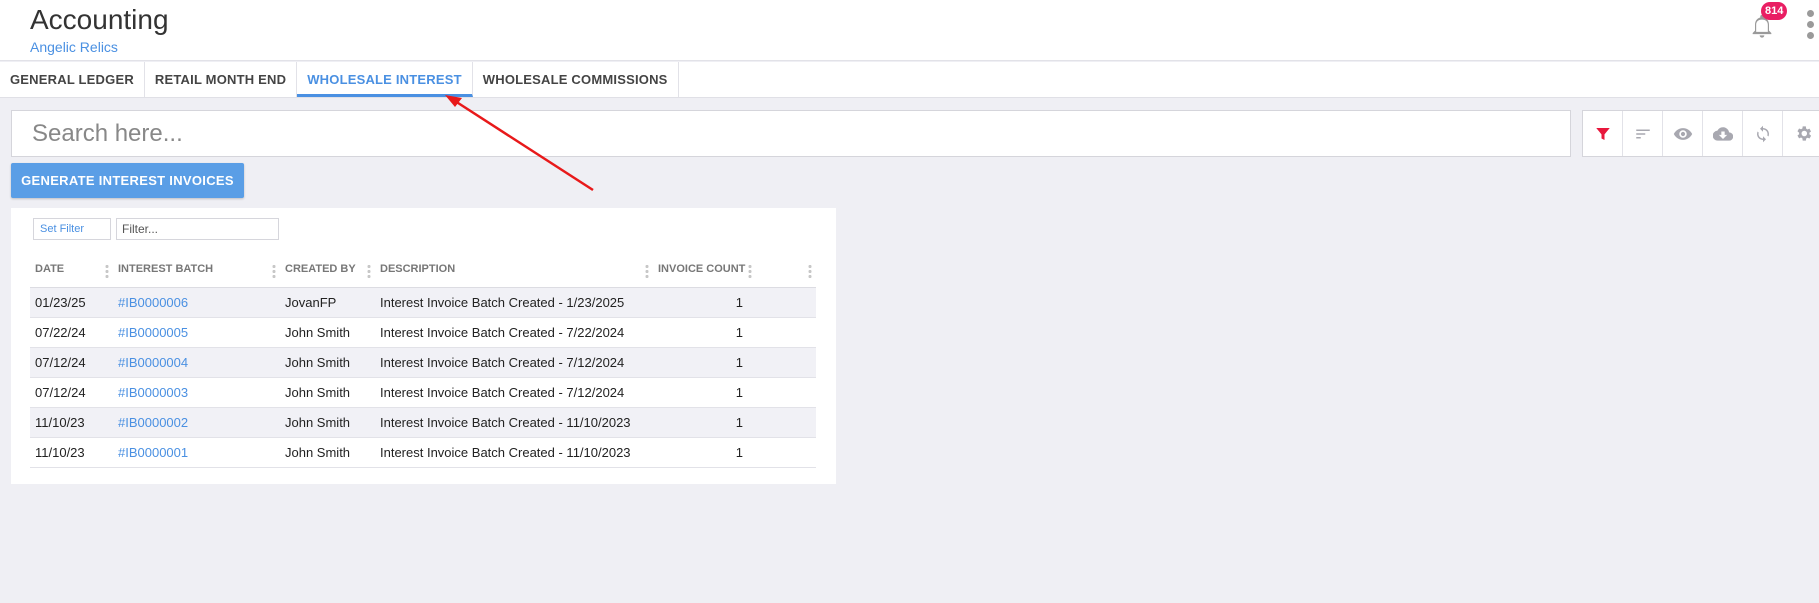  Describe the element at coordinates (196, 422) in the screenshot. I see `interest-batch-link: #IB0000002` at that location.